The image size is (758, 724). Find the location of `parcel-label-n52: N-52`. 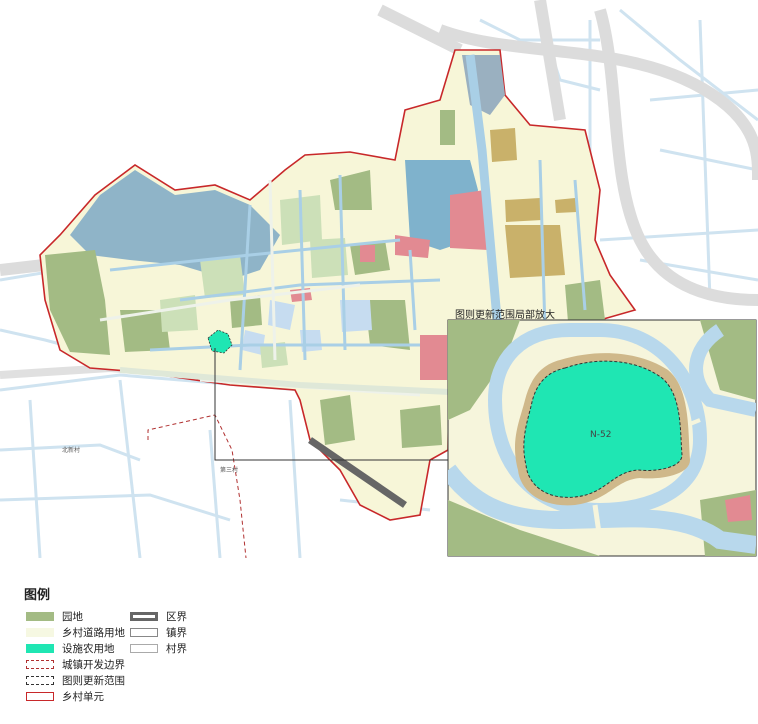

parcel-label-n52: N-52 is located at coordinates (600, 435).